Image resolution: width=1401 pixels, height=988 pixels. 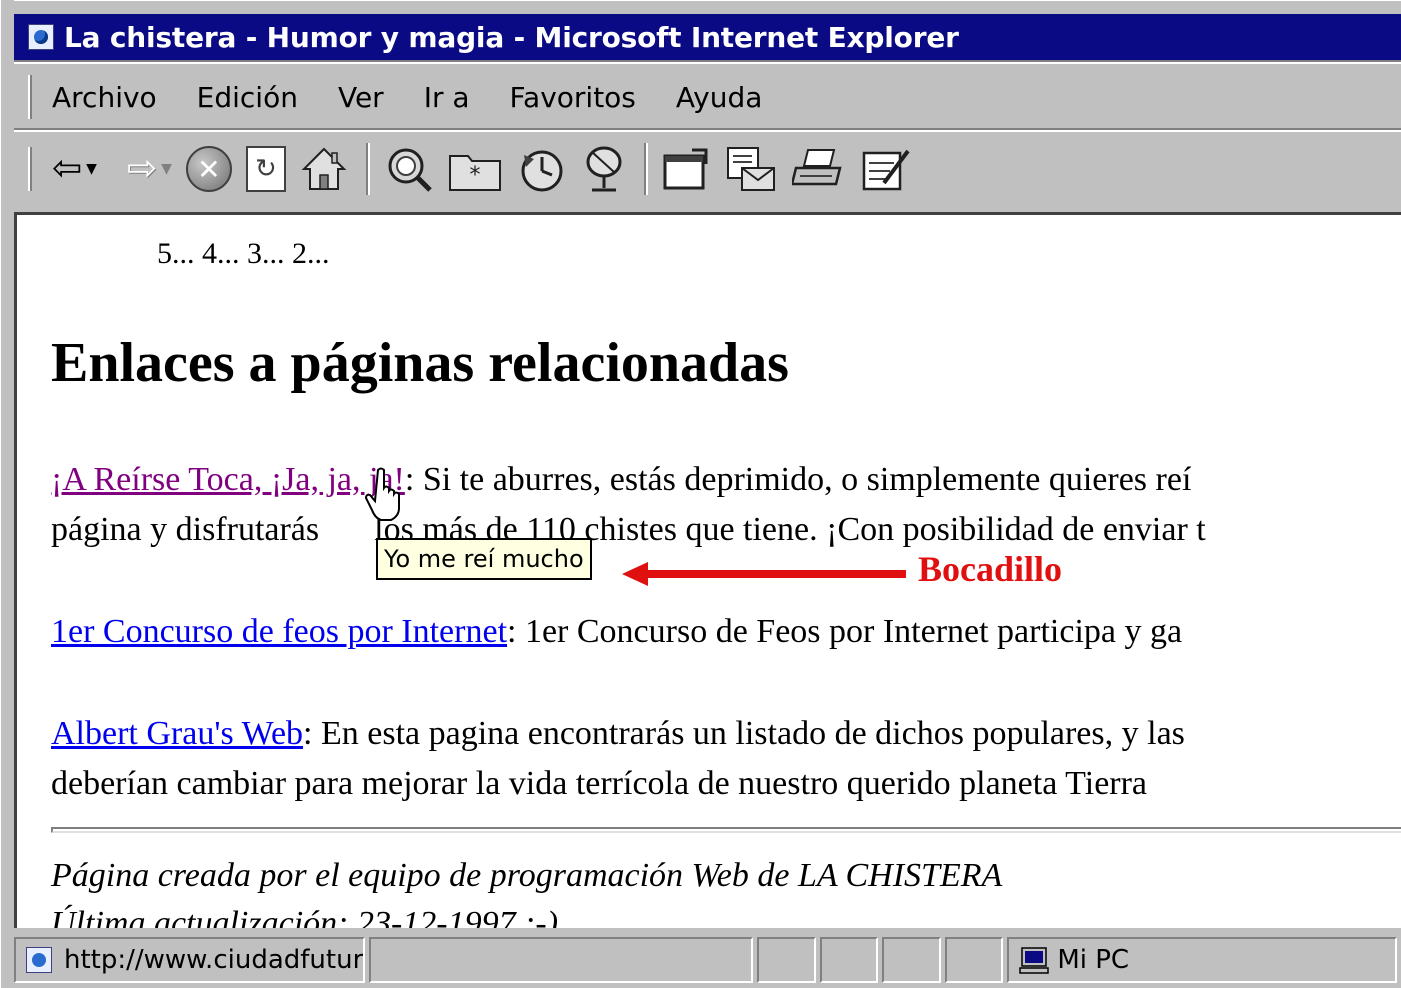 I want to click on hand-cursor-icon, so click(x=382, y=494).